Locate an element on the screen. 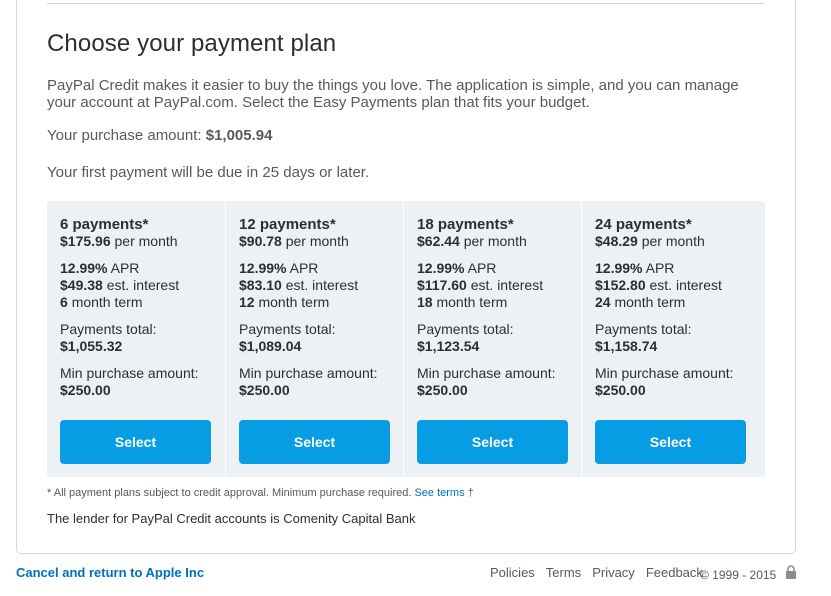  dagger-mark: † is located at coordinates (470, 493).